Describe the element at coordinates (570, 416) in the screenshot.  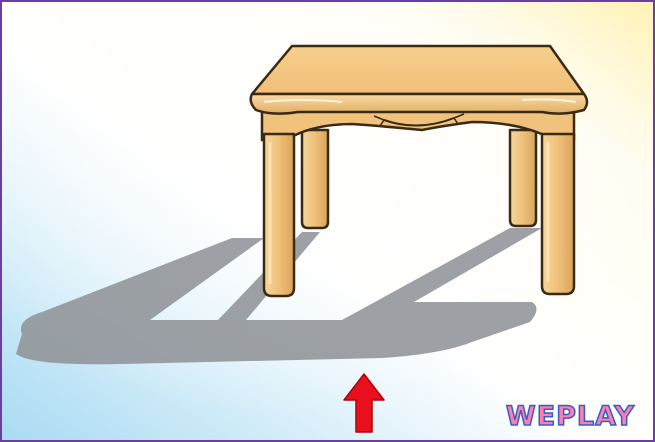
I see `weplay-watermark: WEPLAY` at that location.